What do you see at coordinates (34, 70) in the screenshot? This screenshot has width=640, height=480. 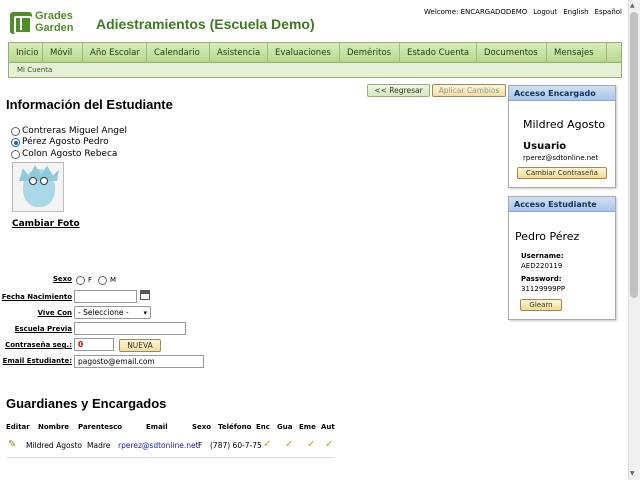 I see `nav-sub-mi-cuenta: Mi Cuenta` at bounding box center [34, 70].